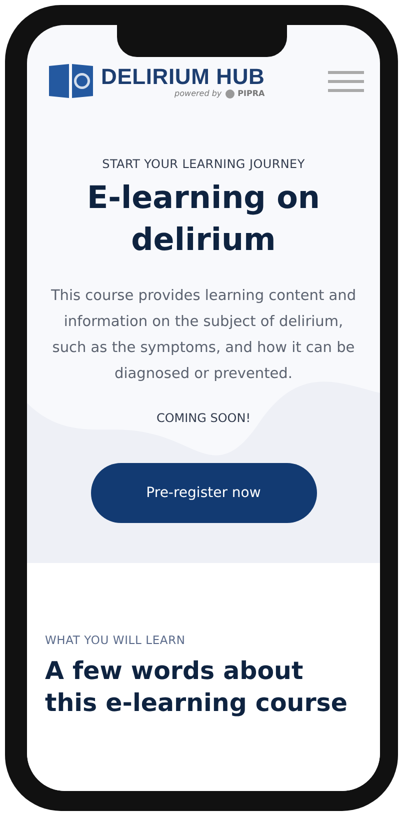  I want to click on powered-by-text: powered by, so click(198, 93).